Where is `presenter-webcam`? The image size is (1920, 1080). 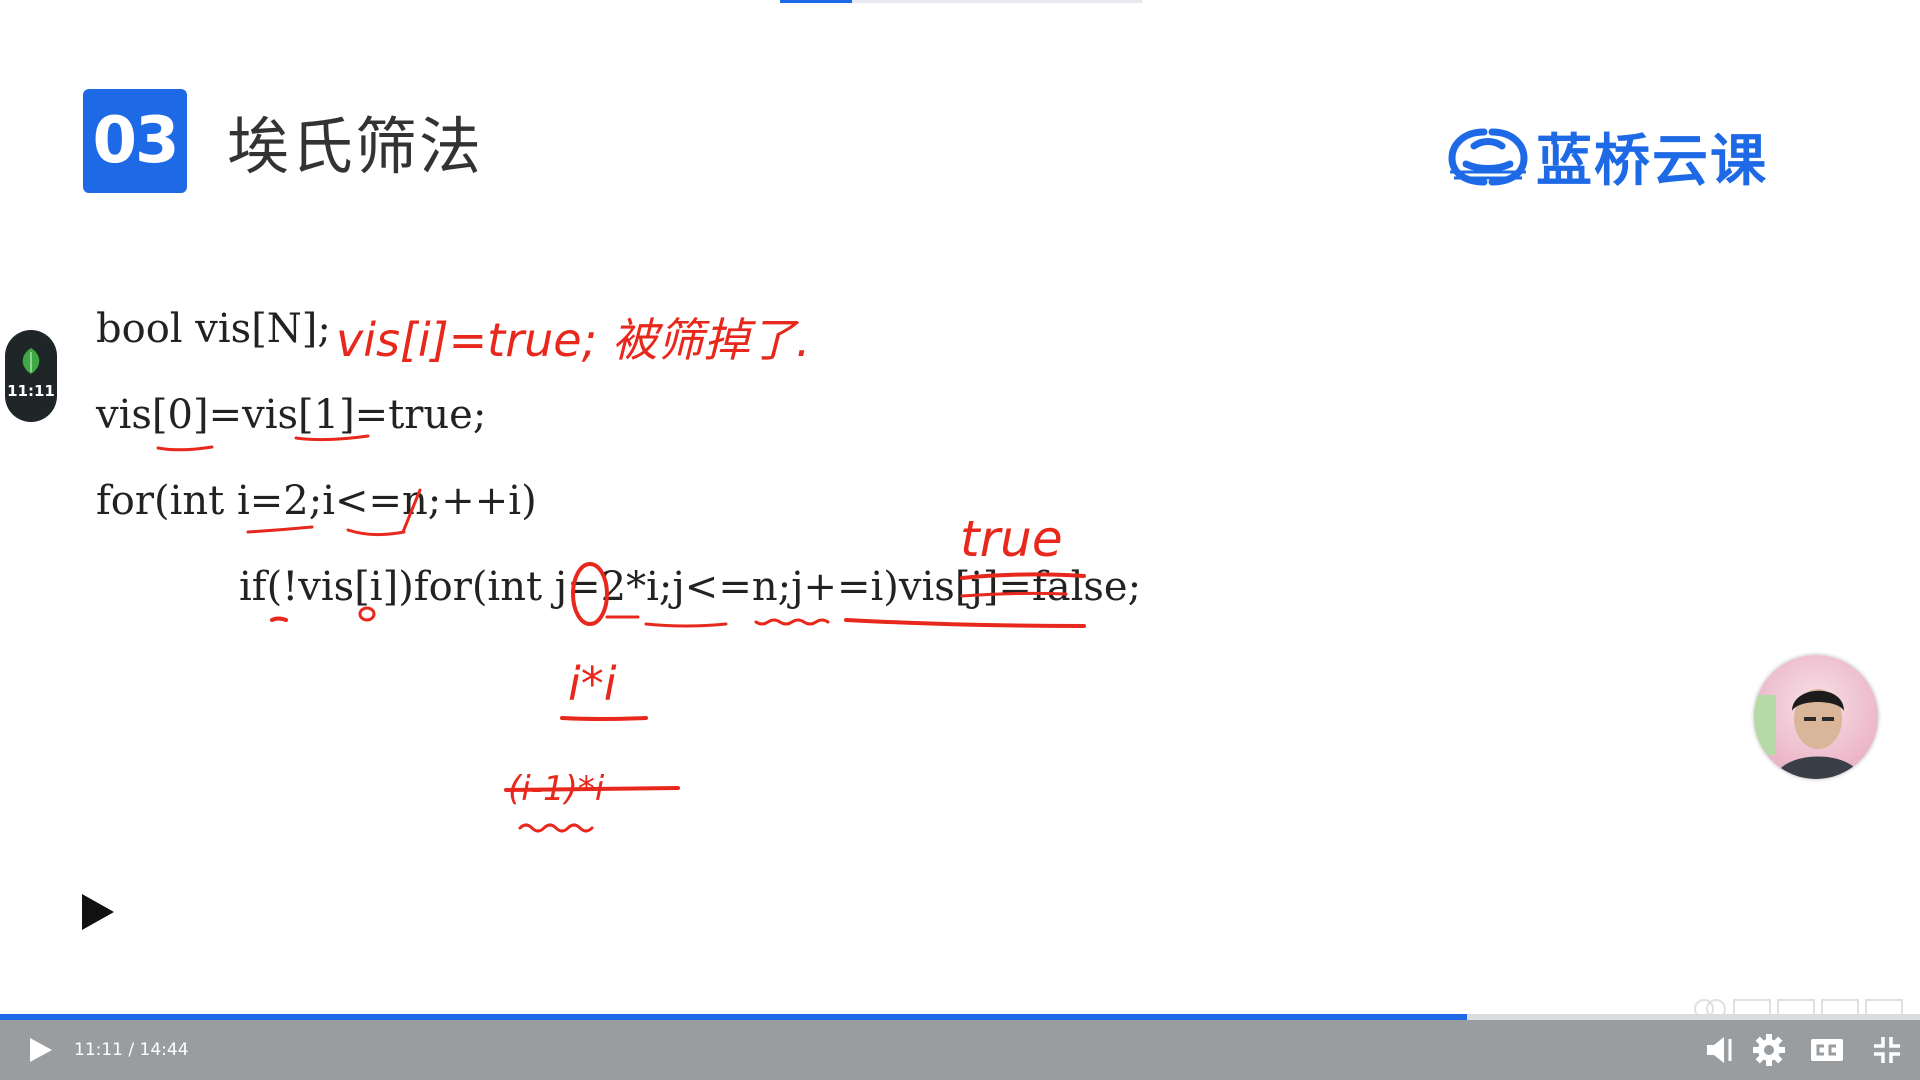 presenter-webcam is located at coordinates (1816, 717).